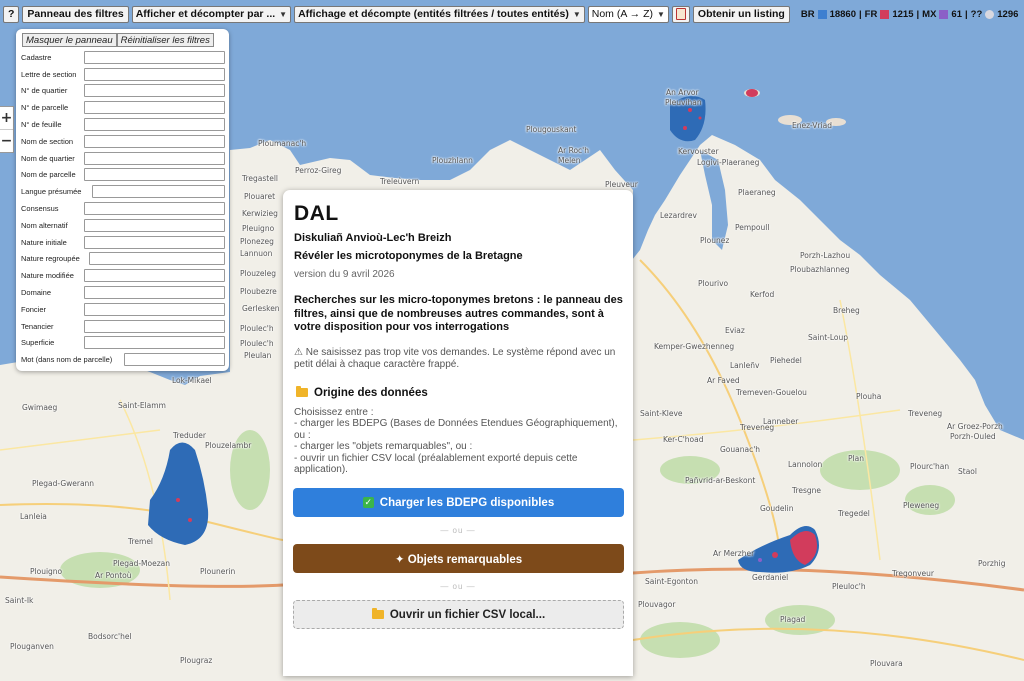 This screenshot has height=681, width=1024. What do you see at coordinates (47, 276) in the screenshot?
I see `filter-label: Nature modifiée` at bounding box center [47, 276].